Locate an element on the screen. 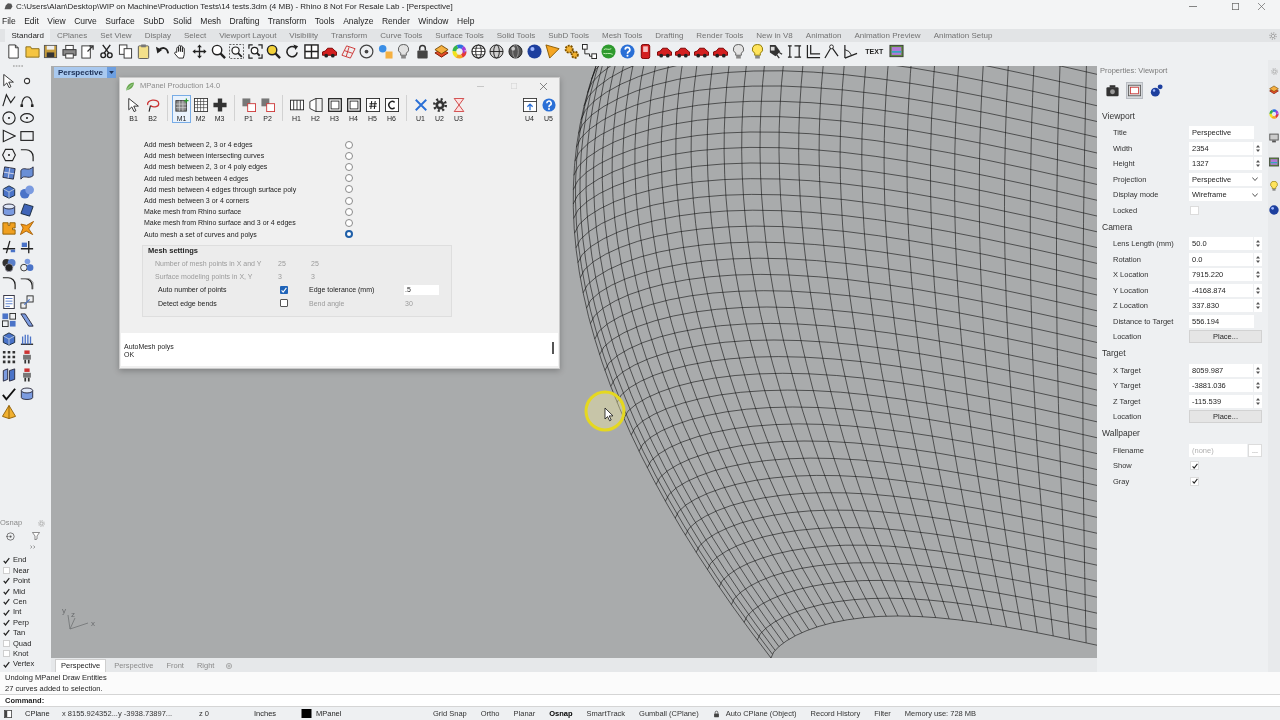 The width and height of the screenshot is (1280, 720). rendered-sphere-icon is located at coordinates (516, 51).